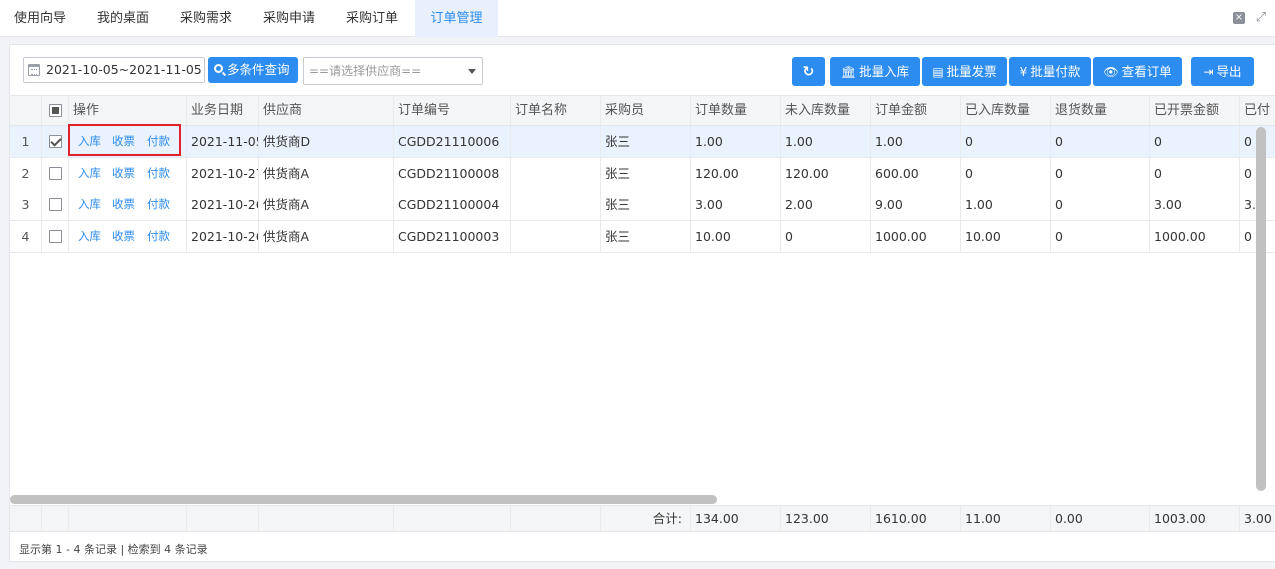  Describe the element at coordinates (875, 71) in the screenshot. I see `batch-in-stock-button: 🏛 批量入库` at that location.